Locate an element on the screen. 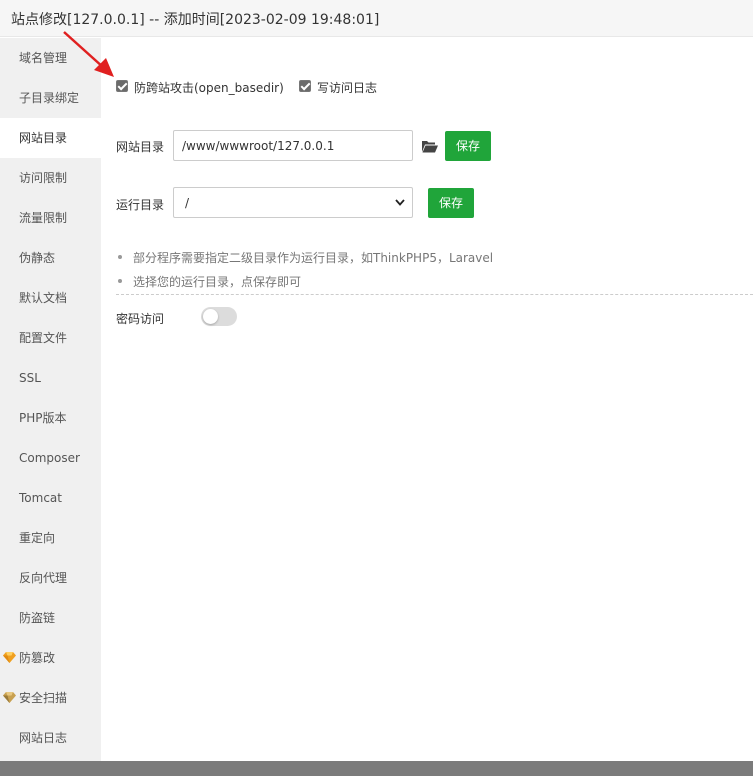 The height and width of the screenshot is (776, 753). section-divider is located at coordinates (434, 294).